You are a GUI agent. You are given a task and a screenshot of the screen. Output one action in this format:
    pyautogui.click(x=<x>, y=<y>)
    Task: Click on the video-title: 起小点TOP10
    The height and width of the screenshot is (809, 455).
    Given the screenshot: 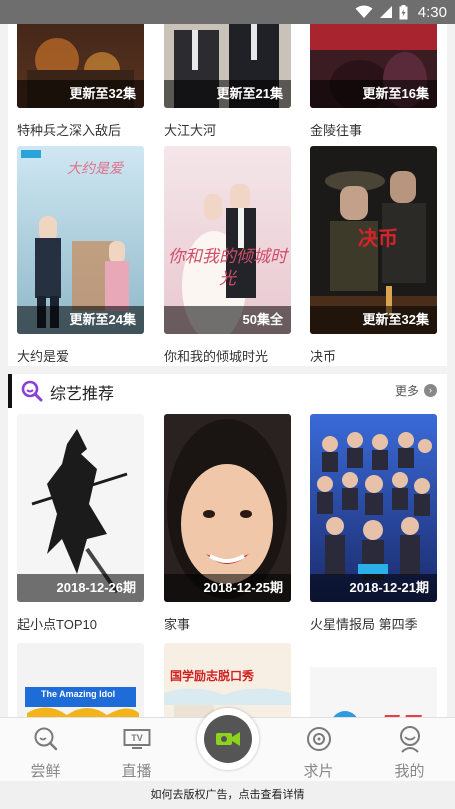 What is the action you would take?
    pyautogui.click(x=57, y=624)
    